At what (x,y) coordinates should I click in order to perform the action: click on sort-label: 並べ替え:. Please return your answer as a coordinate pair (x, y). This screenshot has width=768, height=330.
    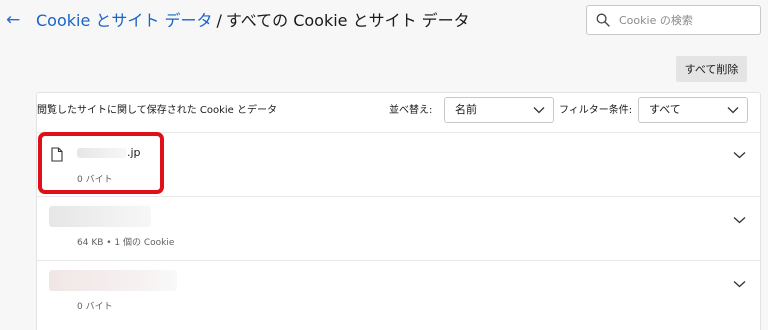
    Looking at the image, I should click on (411, 110).